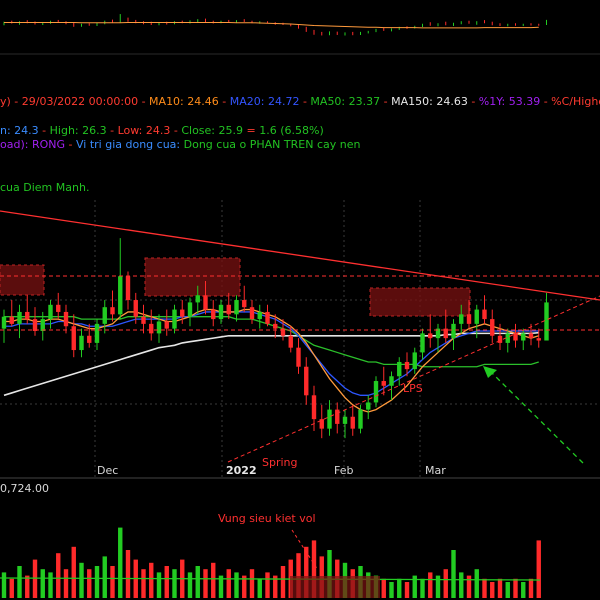 The image size is (600, 600). What do you see at coordinates (270, 562) in the screenshot?
I see `volume-bars` at bounding box center [270, 562].